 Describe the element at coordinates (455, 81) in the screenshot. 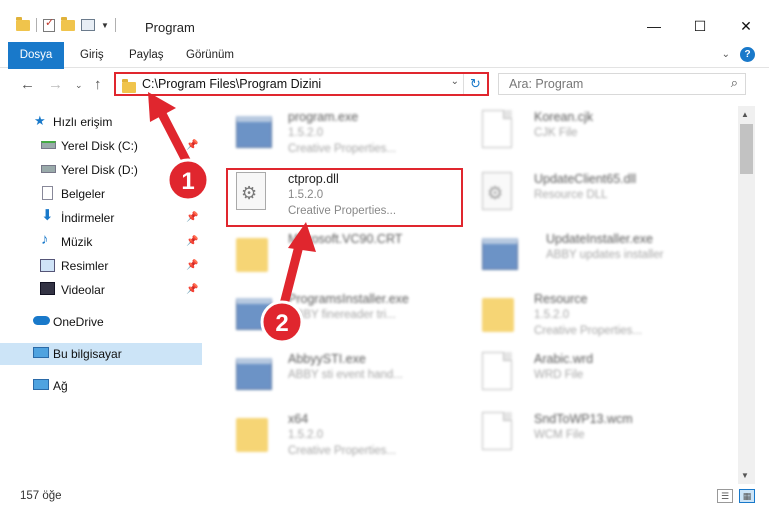

I see `address-dropdown-chevron-icon: ⌄` at that location.